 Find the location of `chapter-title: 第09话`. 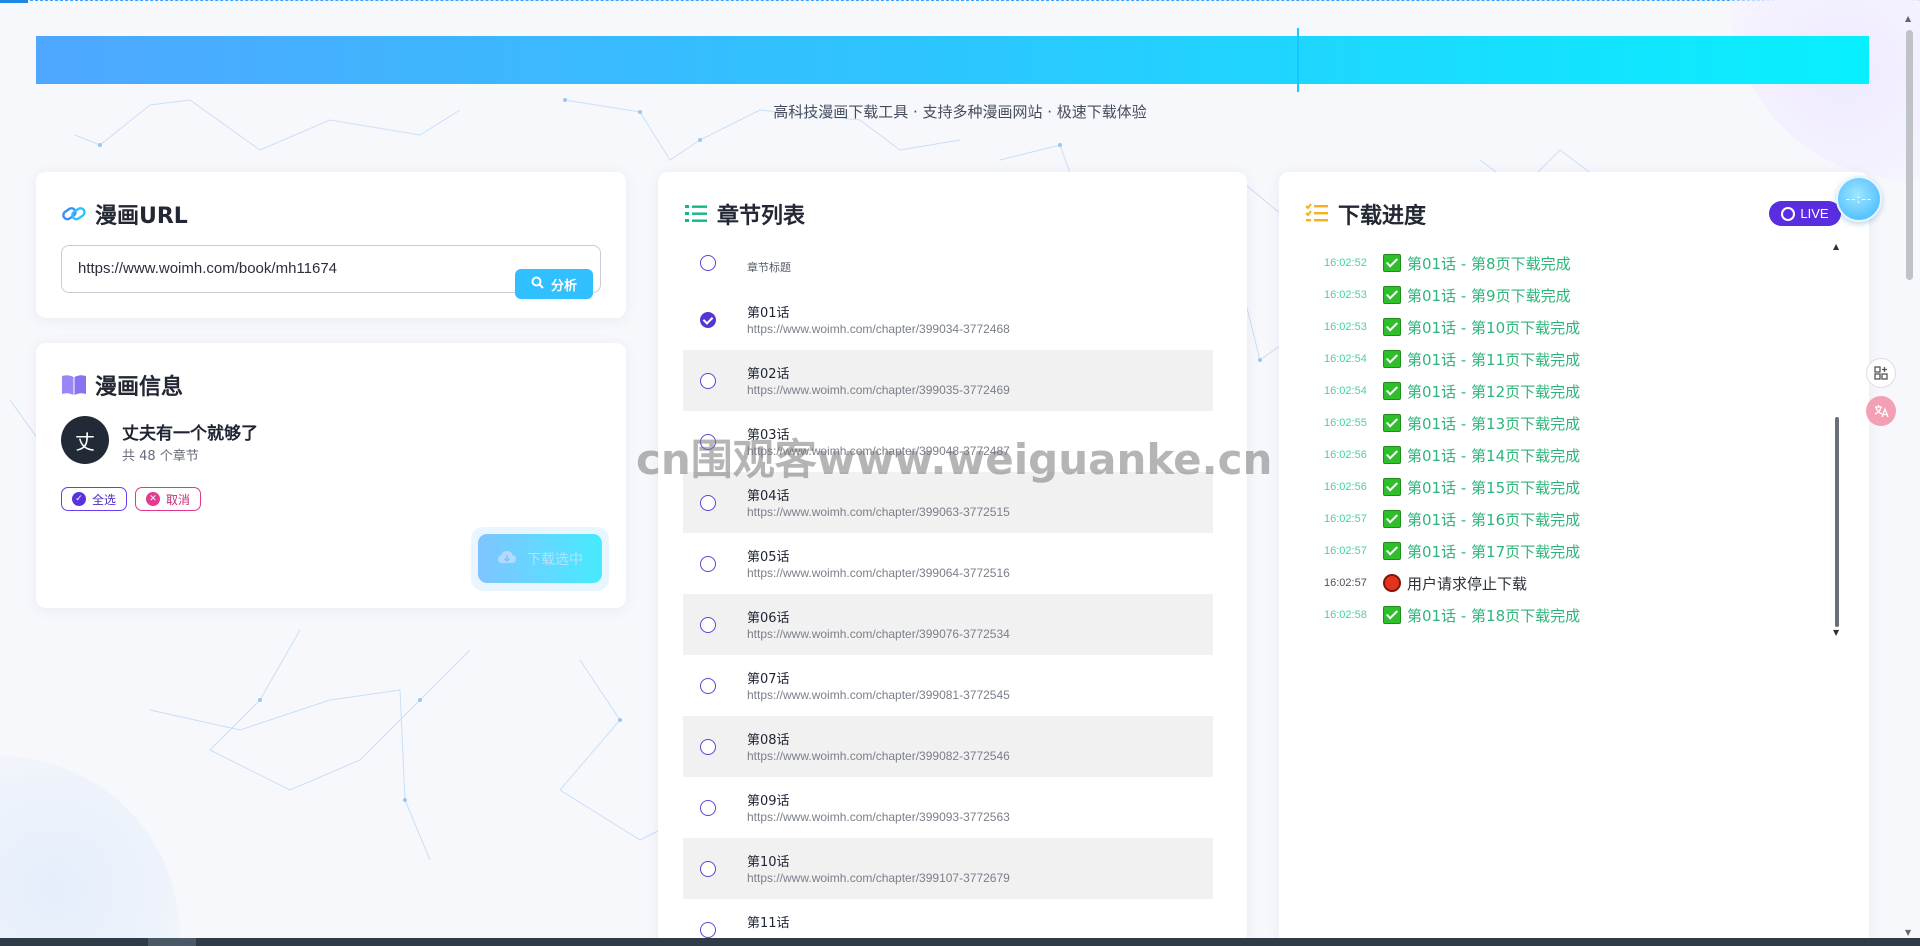

chapter-title: 第09话 is located at coordinates (768, 801).